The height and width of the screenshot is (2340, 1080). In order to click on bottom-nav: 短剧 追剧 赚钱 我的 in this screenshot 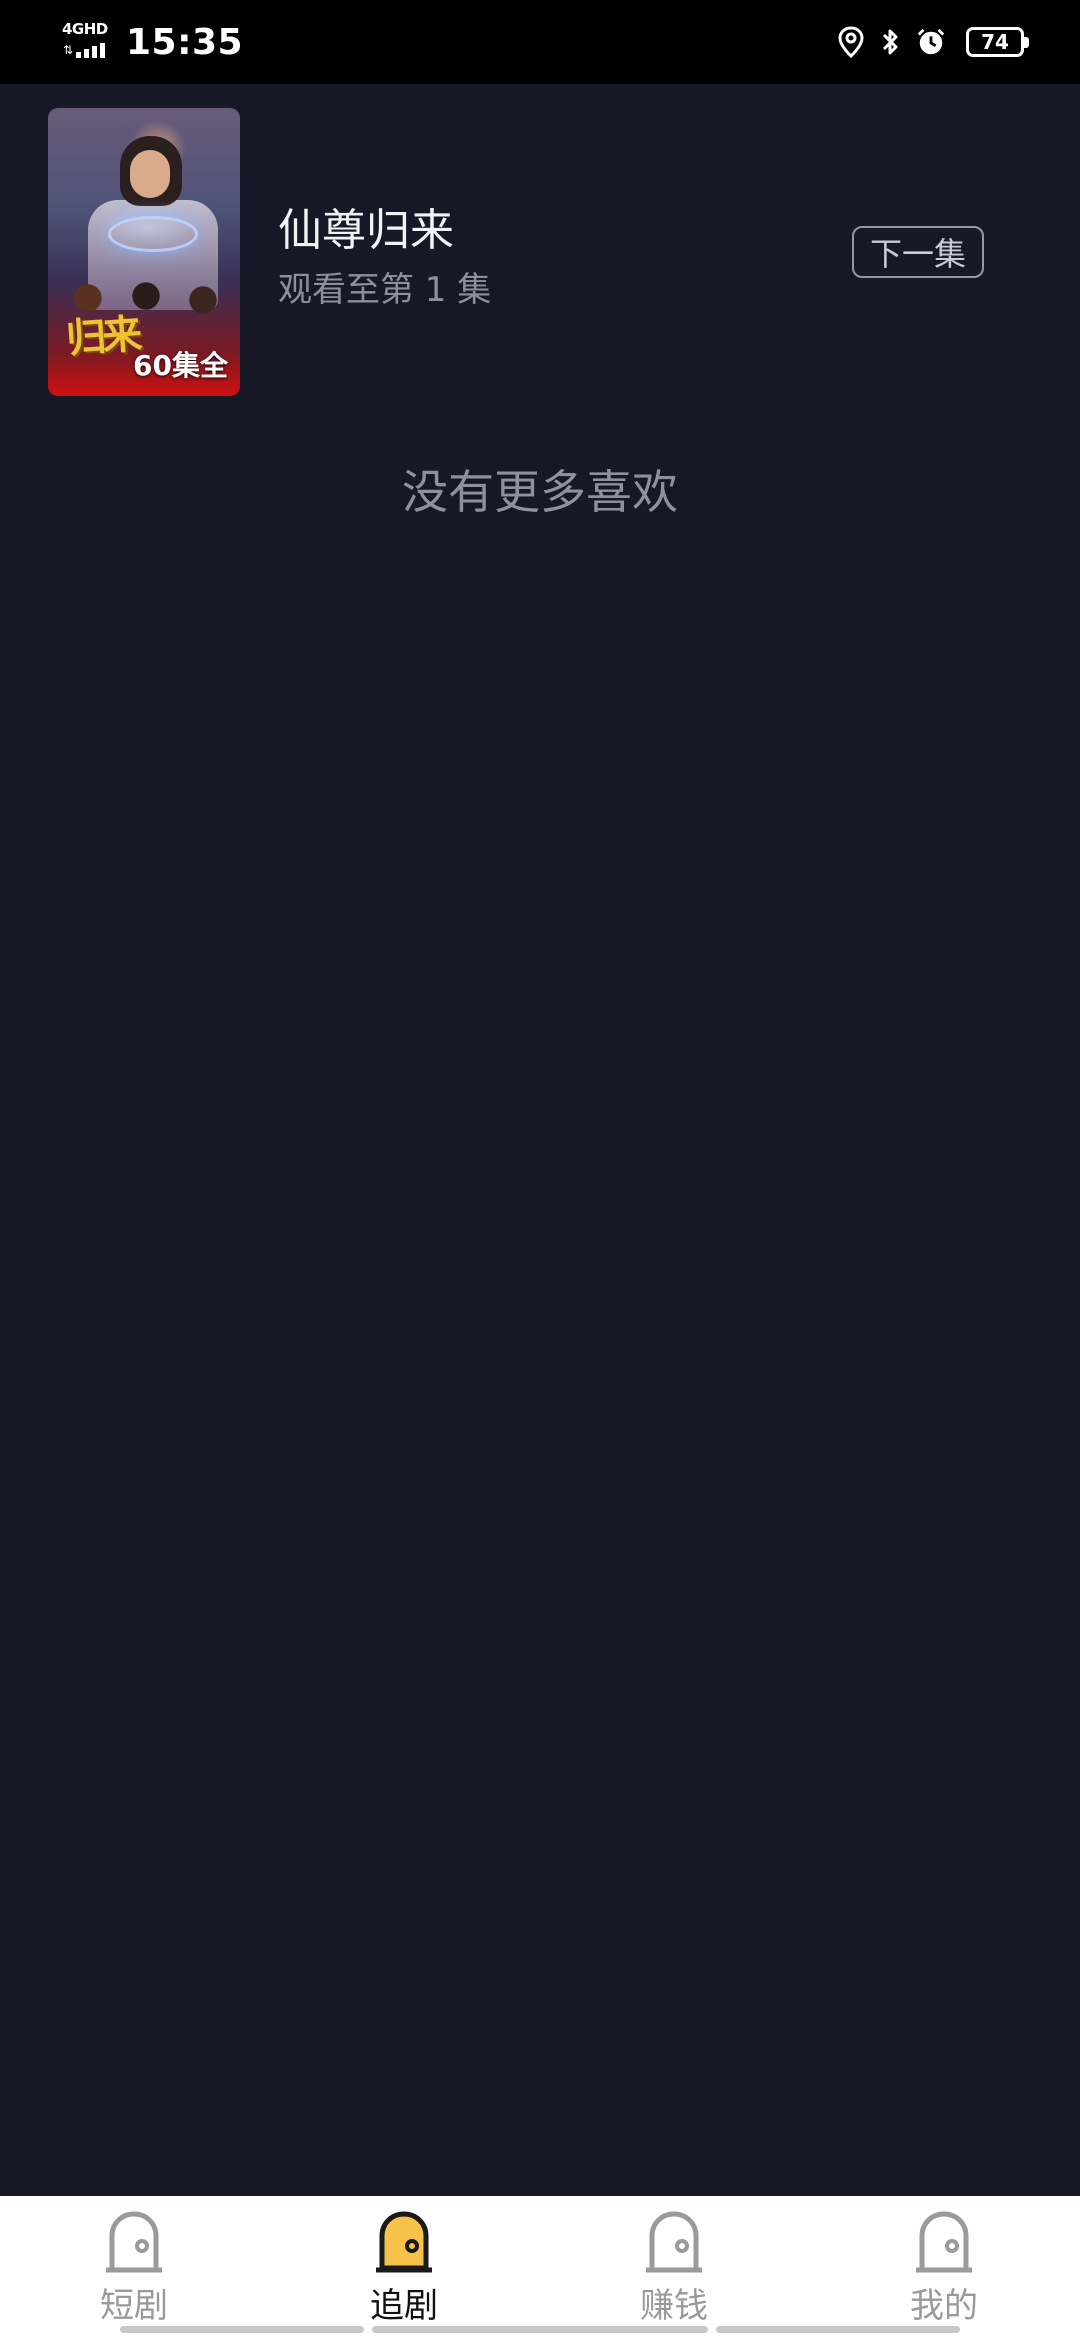, I will do `click(540, 2268)`.